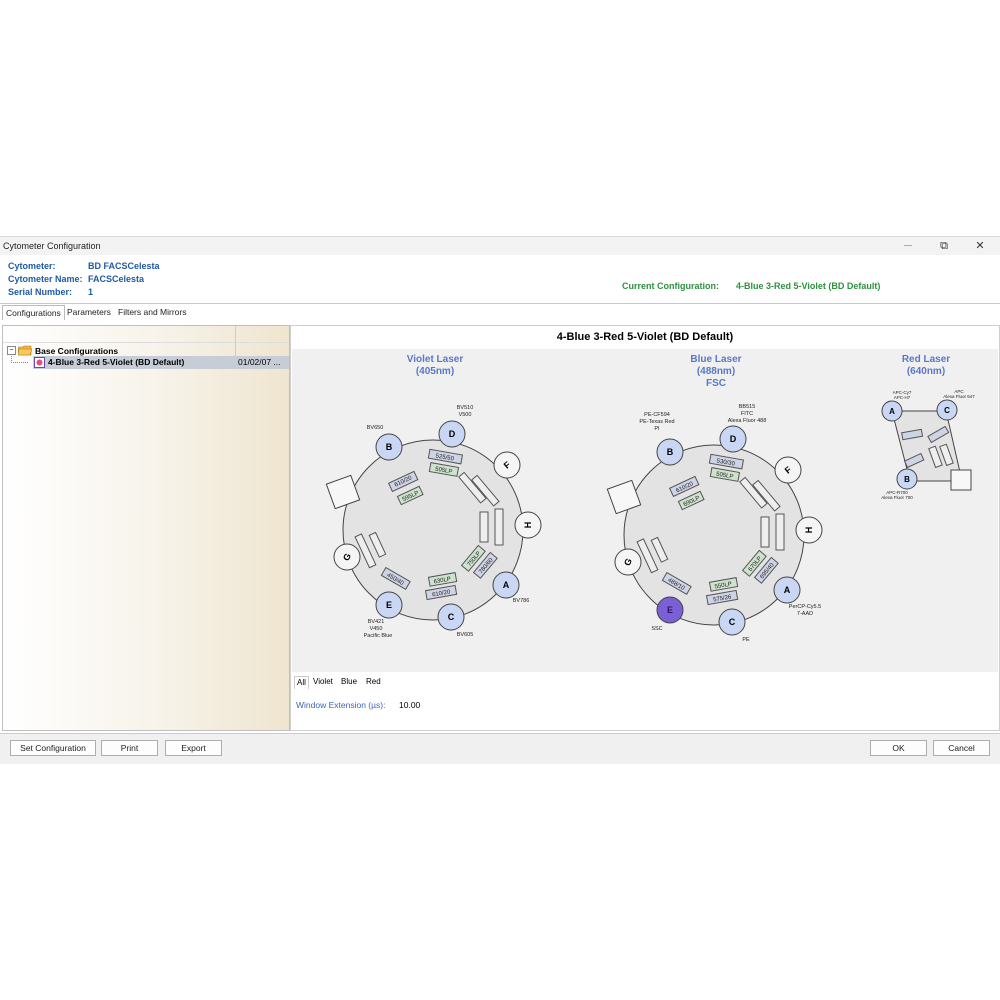  Describe the element at coordinates (376, 629) in the screenshot. I see `violet-e-fluor-2: V450` at that location.